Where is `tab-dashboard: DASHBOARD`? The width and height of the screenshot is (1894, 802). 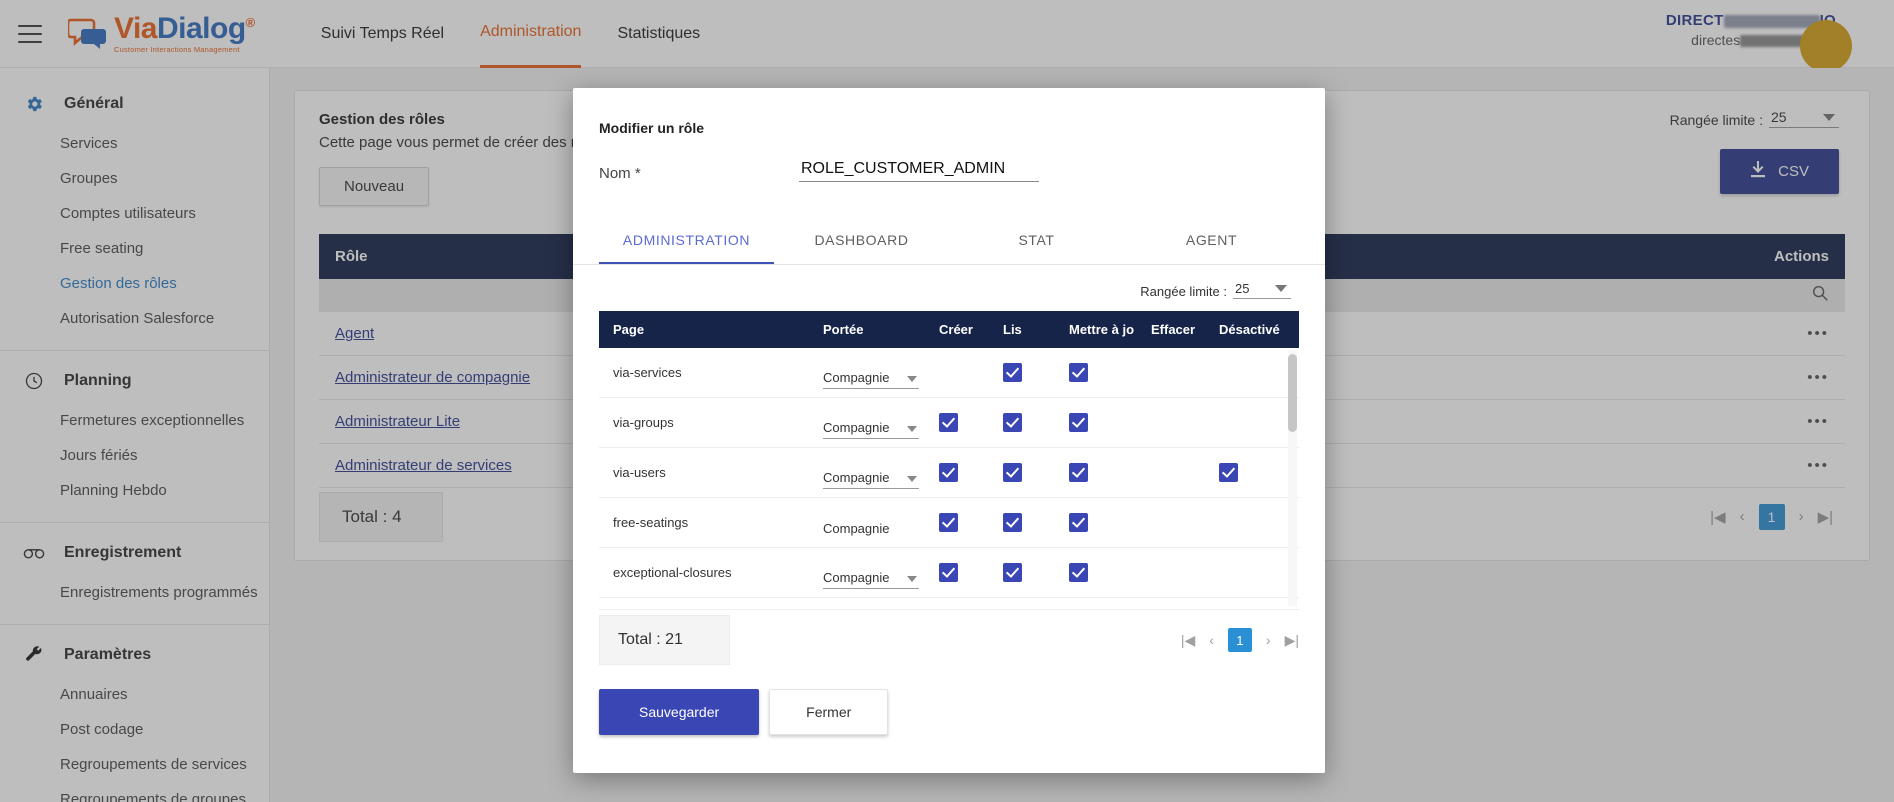 tab-dashboard: DASHBOARD is located at coordinates (861, 240).